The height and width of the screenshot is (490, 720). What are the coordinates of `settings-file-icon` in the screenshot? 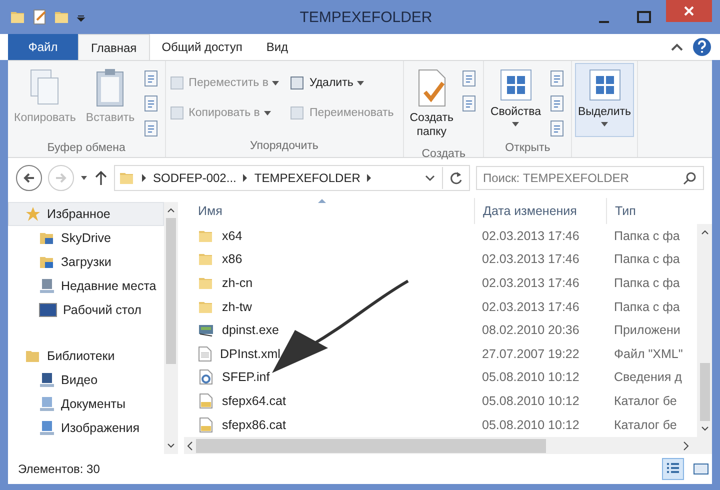 It's located at (206, 377).